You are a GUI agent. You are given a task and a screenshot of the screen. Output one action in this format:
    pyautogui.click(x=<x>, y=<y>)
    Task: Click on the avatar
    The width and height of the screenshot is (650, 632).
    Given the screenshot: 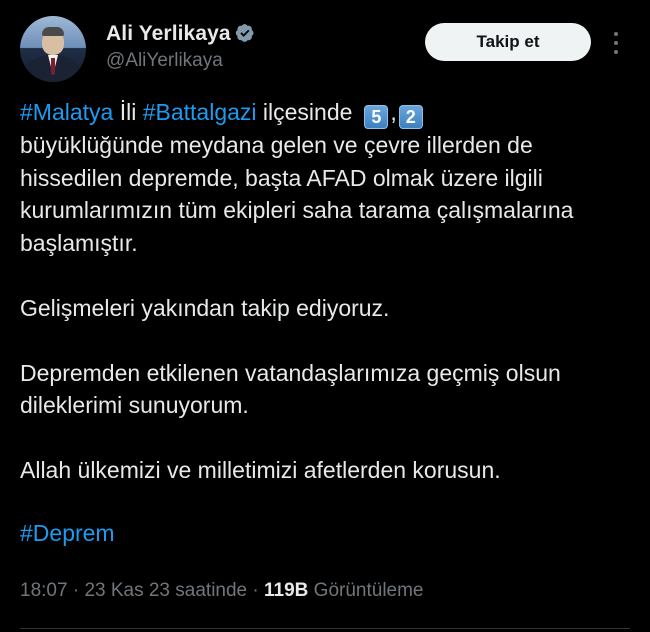 What is the action you would take?
    pyautogui.click(x=53, y=49)
    